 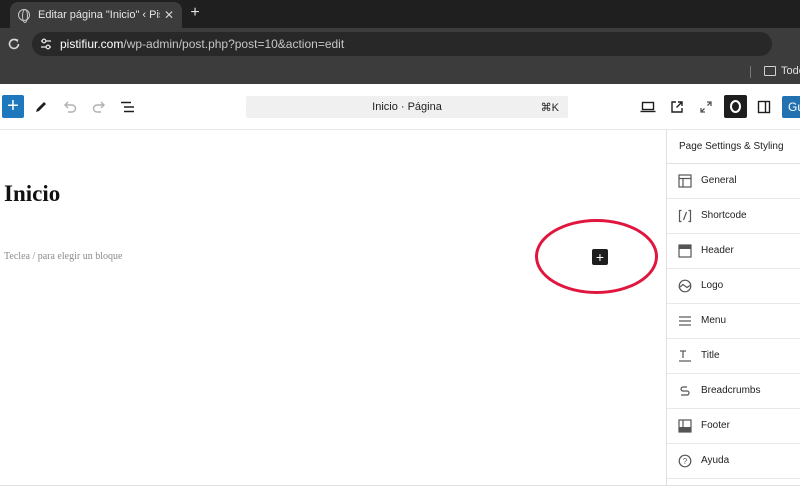 What do you see at coordinates (92, 44) in the screenshot?
I see `url-host: pistifiur.com` at bounding box center [92, 44].